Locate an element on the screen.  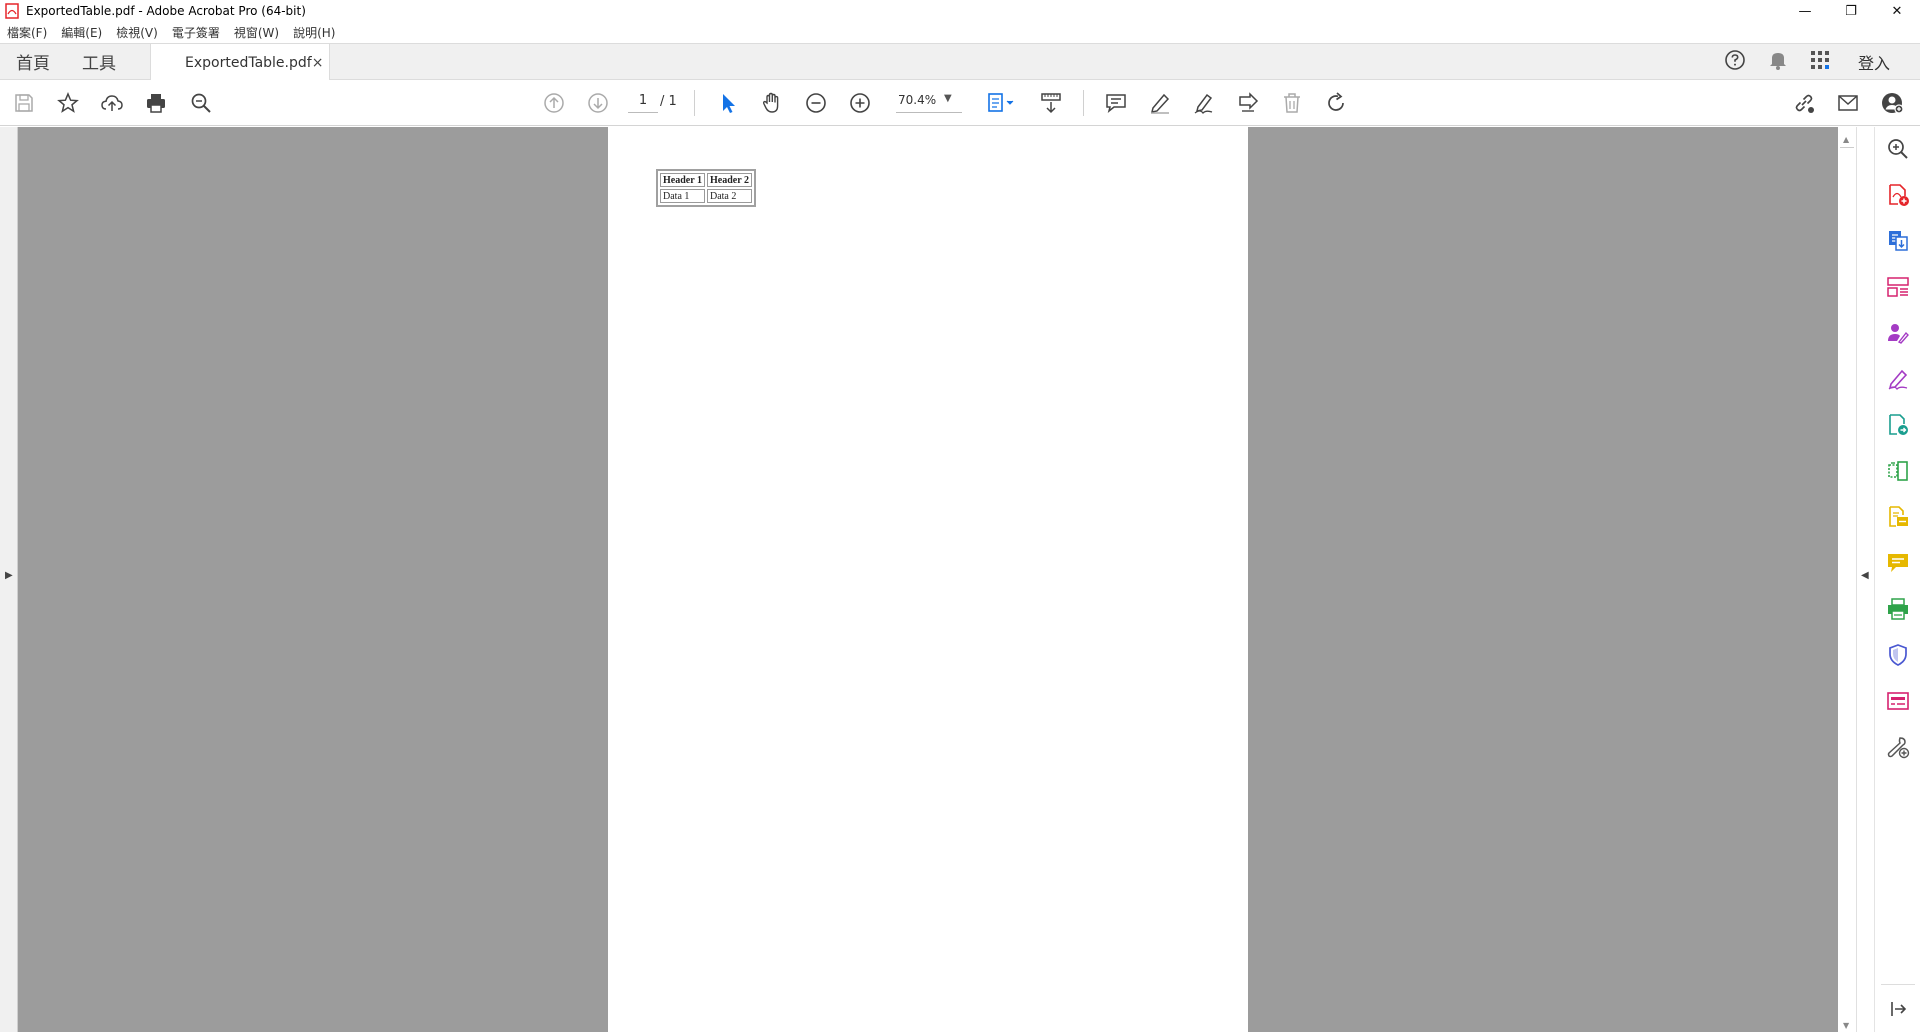
zoom-dropdown-icon: ▼ is located at coordinates (948, 98).